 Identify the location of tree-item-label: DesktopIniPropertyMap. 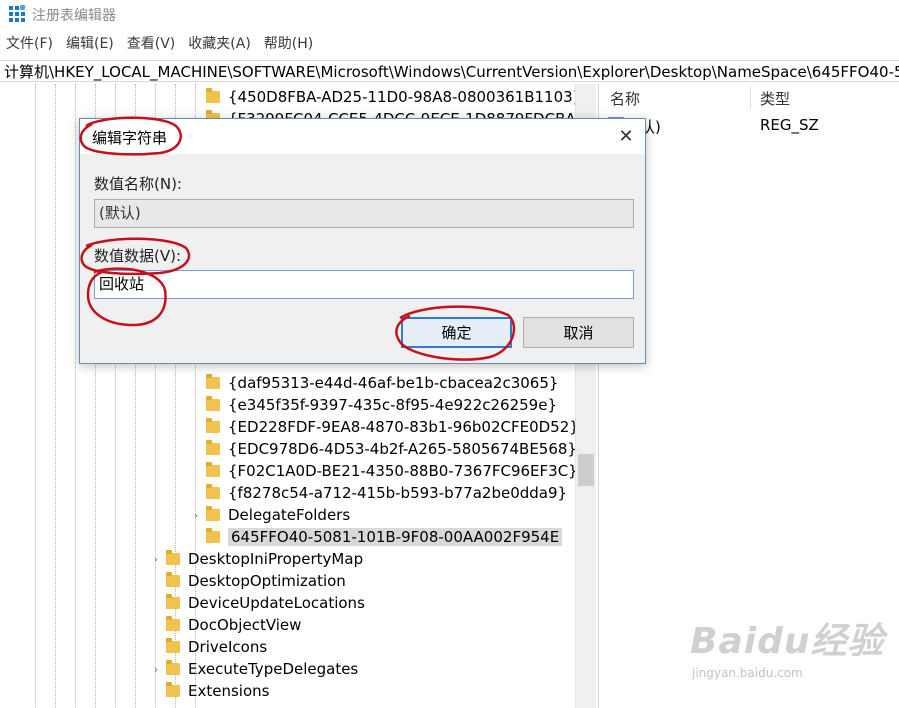
(276, 559).